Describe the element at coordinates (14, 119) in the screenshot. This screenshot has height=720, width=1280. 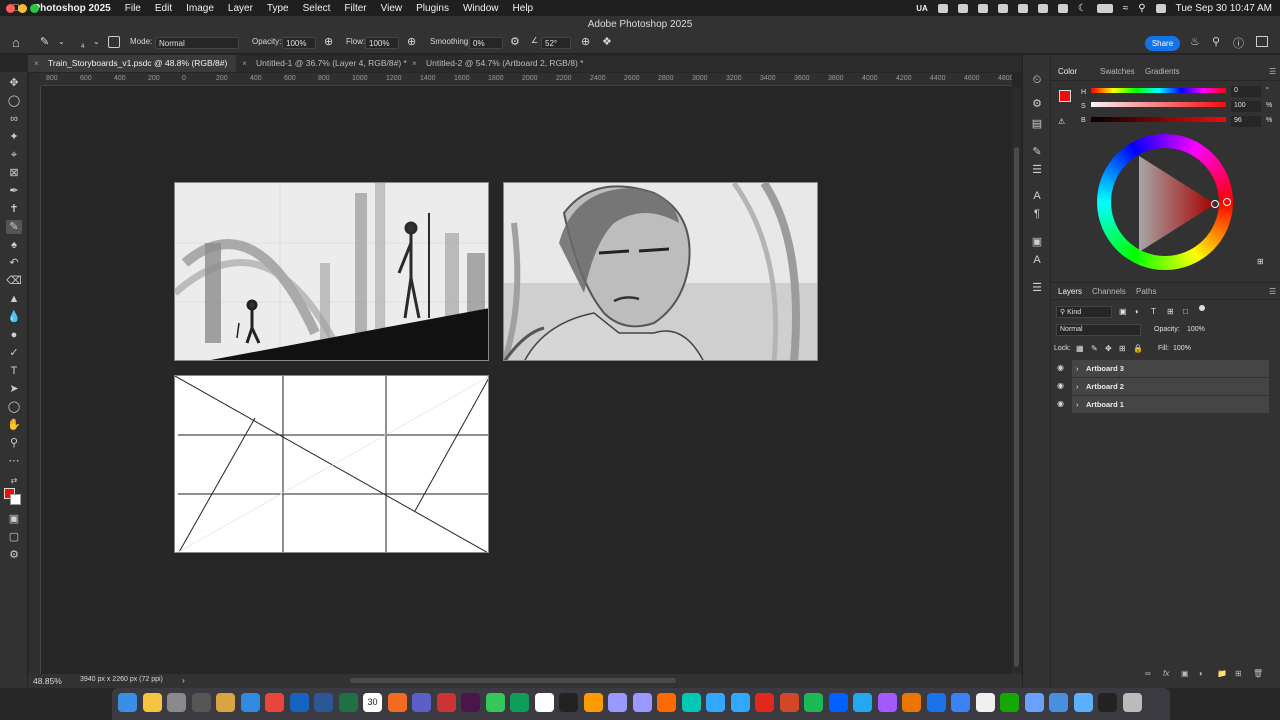
I see `lasso-tool-icon: ∞` at that location.